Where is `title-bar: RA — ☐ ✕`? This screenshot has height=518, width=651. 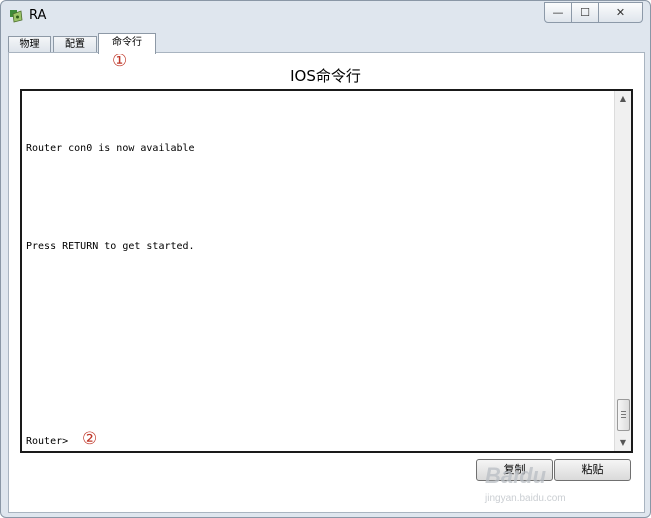 title-bar: RA — ☐ ✕ is located at coordinates (325, 16).